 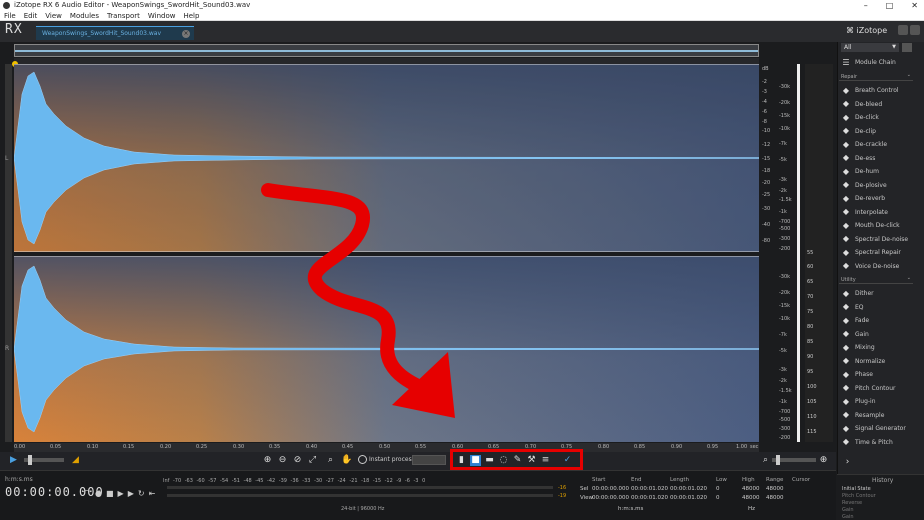 I want to click on hz-tick: -200, so click(x=785, y=249).